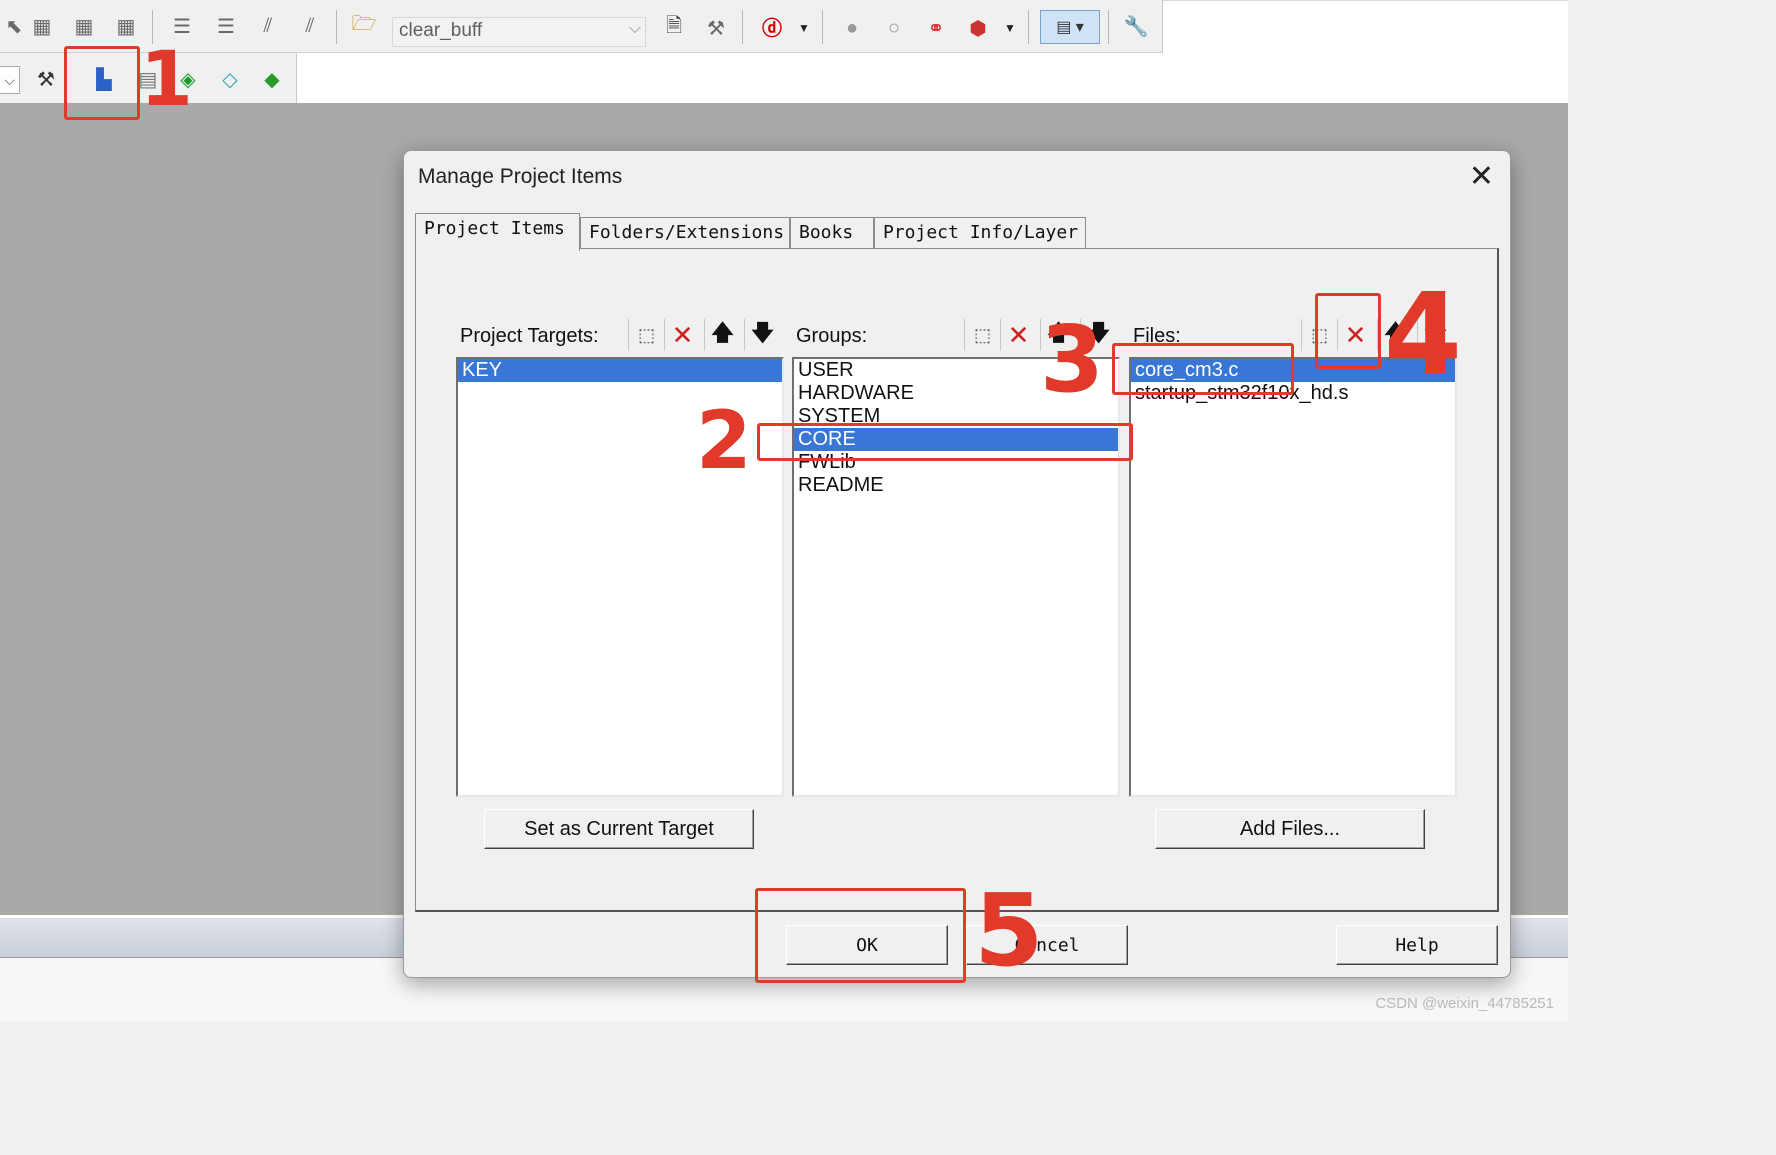  What do you see at coordinates (1072, 359) in the screenshot?
I see `annotation-number-3: 3` at bounding box center [1072, 359].